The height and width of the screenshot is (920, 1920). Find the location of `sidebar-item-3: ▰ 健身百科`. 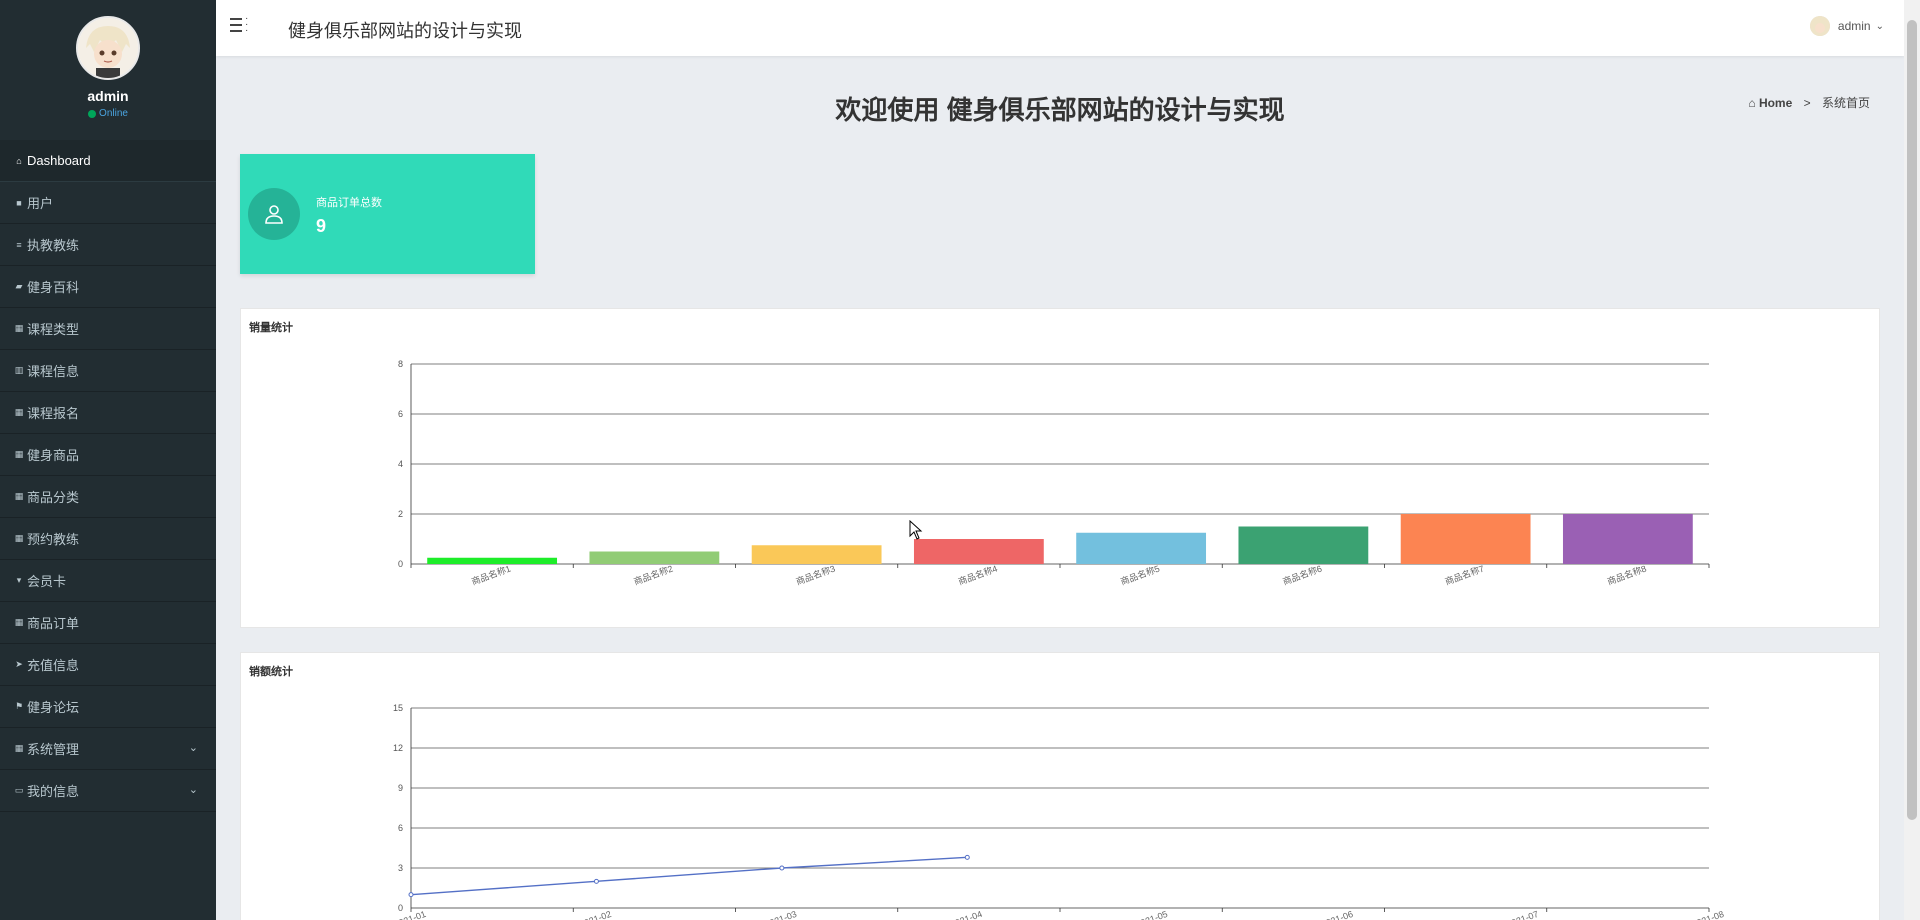

sidebar-item-3: ▰ 健身百科 is located at coordinates (108, 287).